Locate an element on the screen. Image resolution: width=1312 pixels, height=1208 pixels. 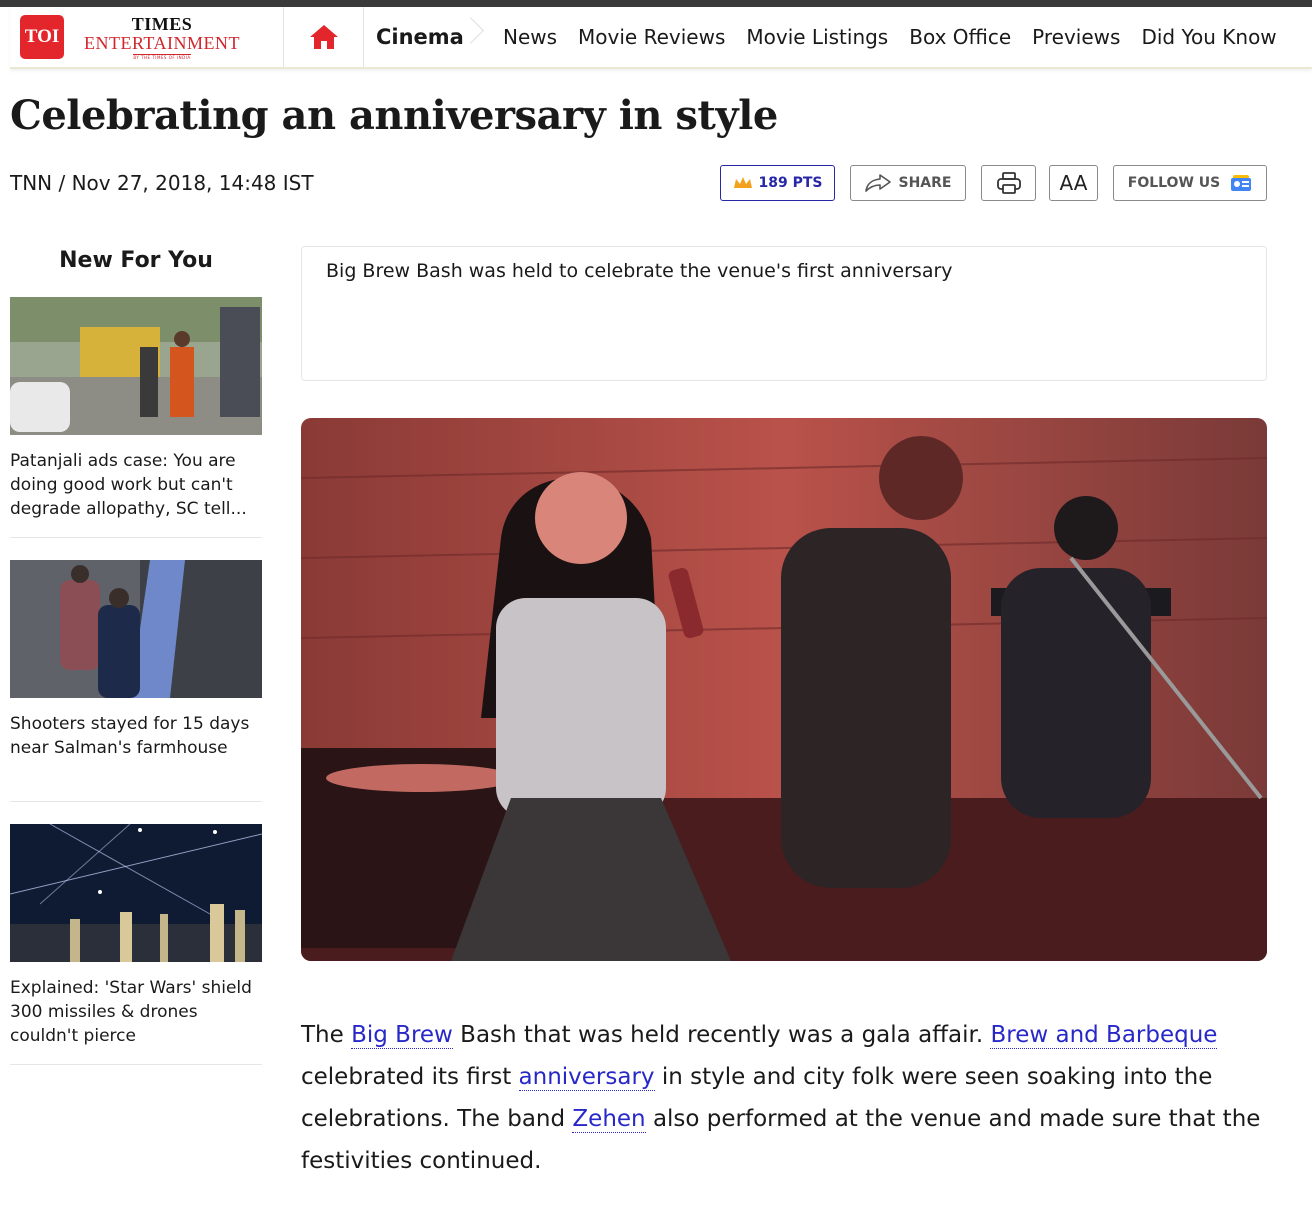
brand-top: TIMES is located at coordinates (162, 23).